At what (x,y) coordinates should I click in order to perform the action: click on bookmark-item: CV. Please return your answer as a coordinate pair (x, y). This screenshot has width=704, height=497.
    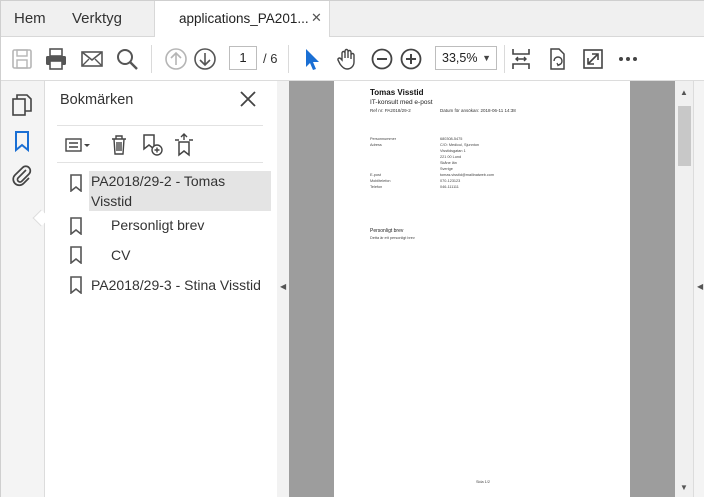
    Looking at the image, I should click on (120, 255).